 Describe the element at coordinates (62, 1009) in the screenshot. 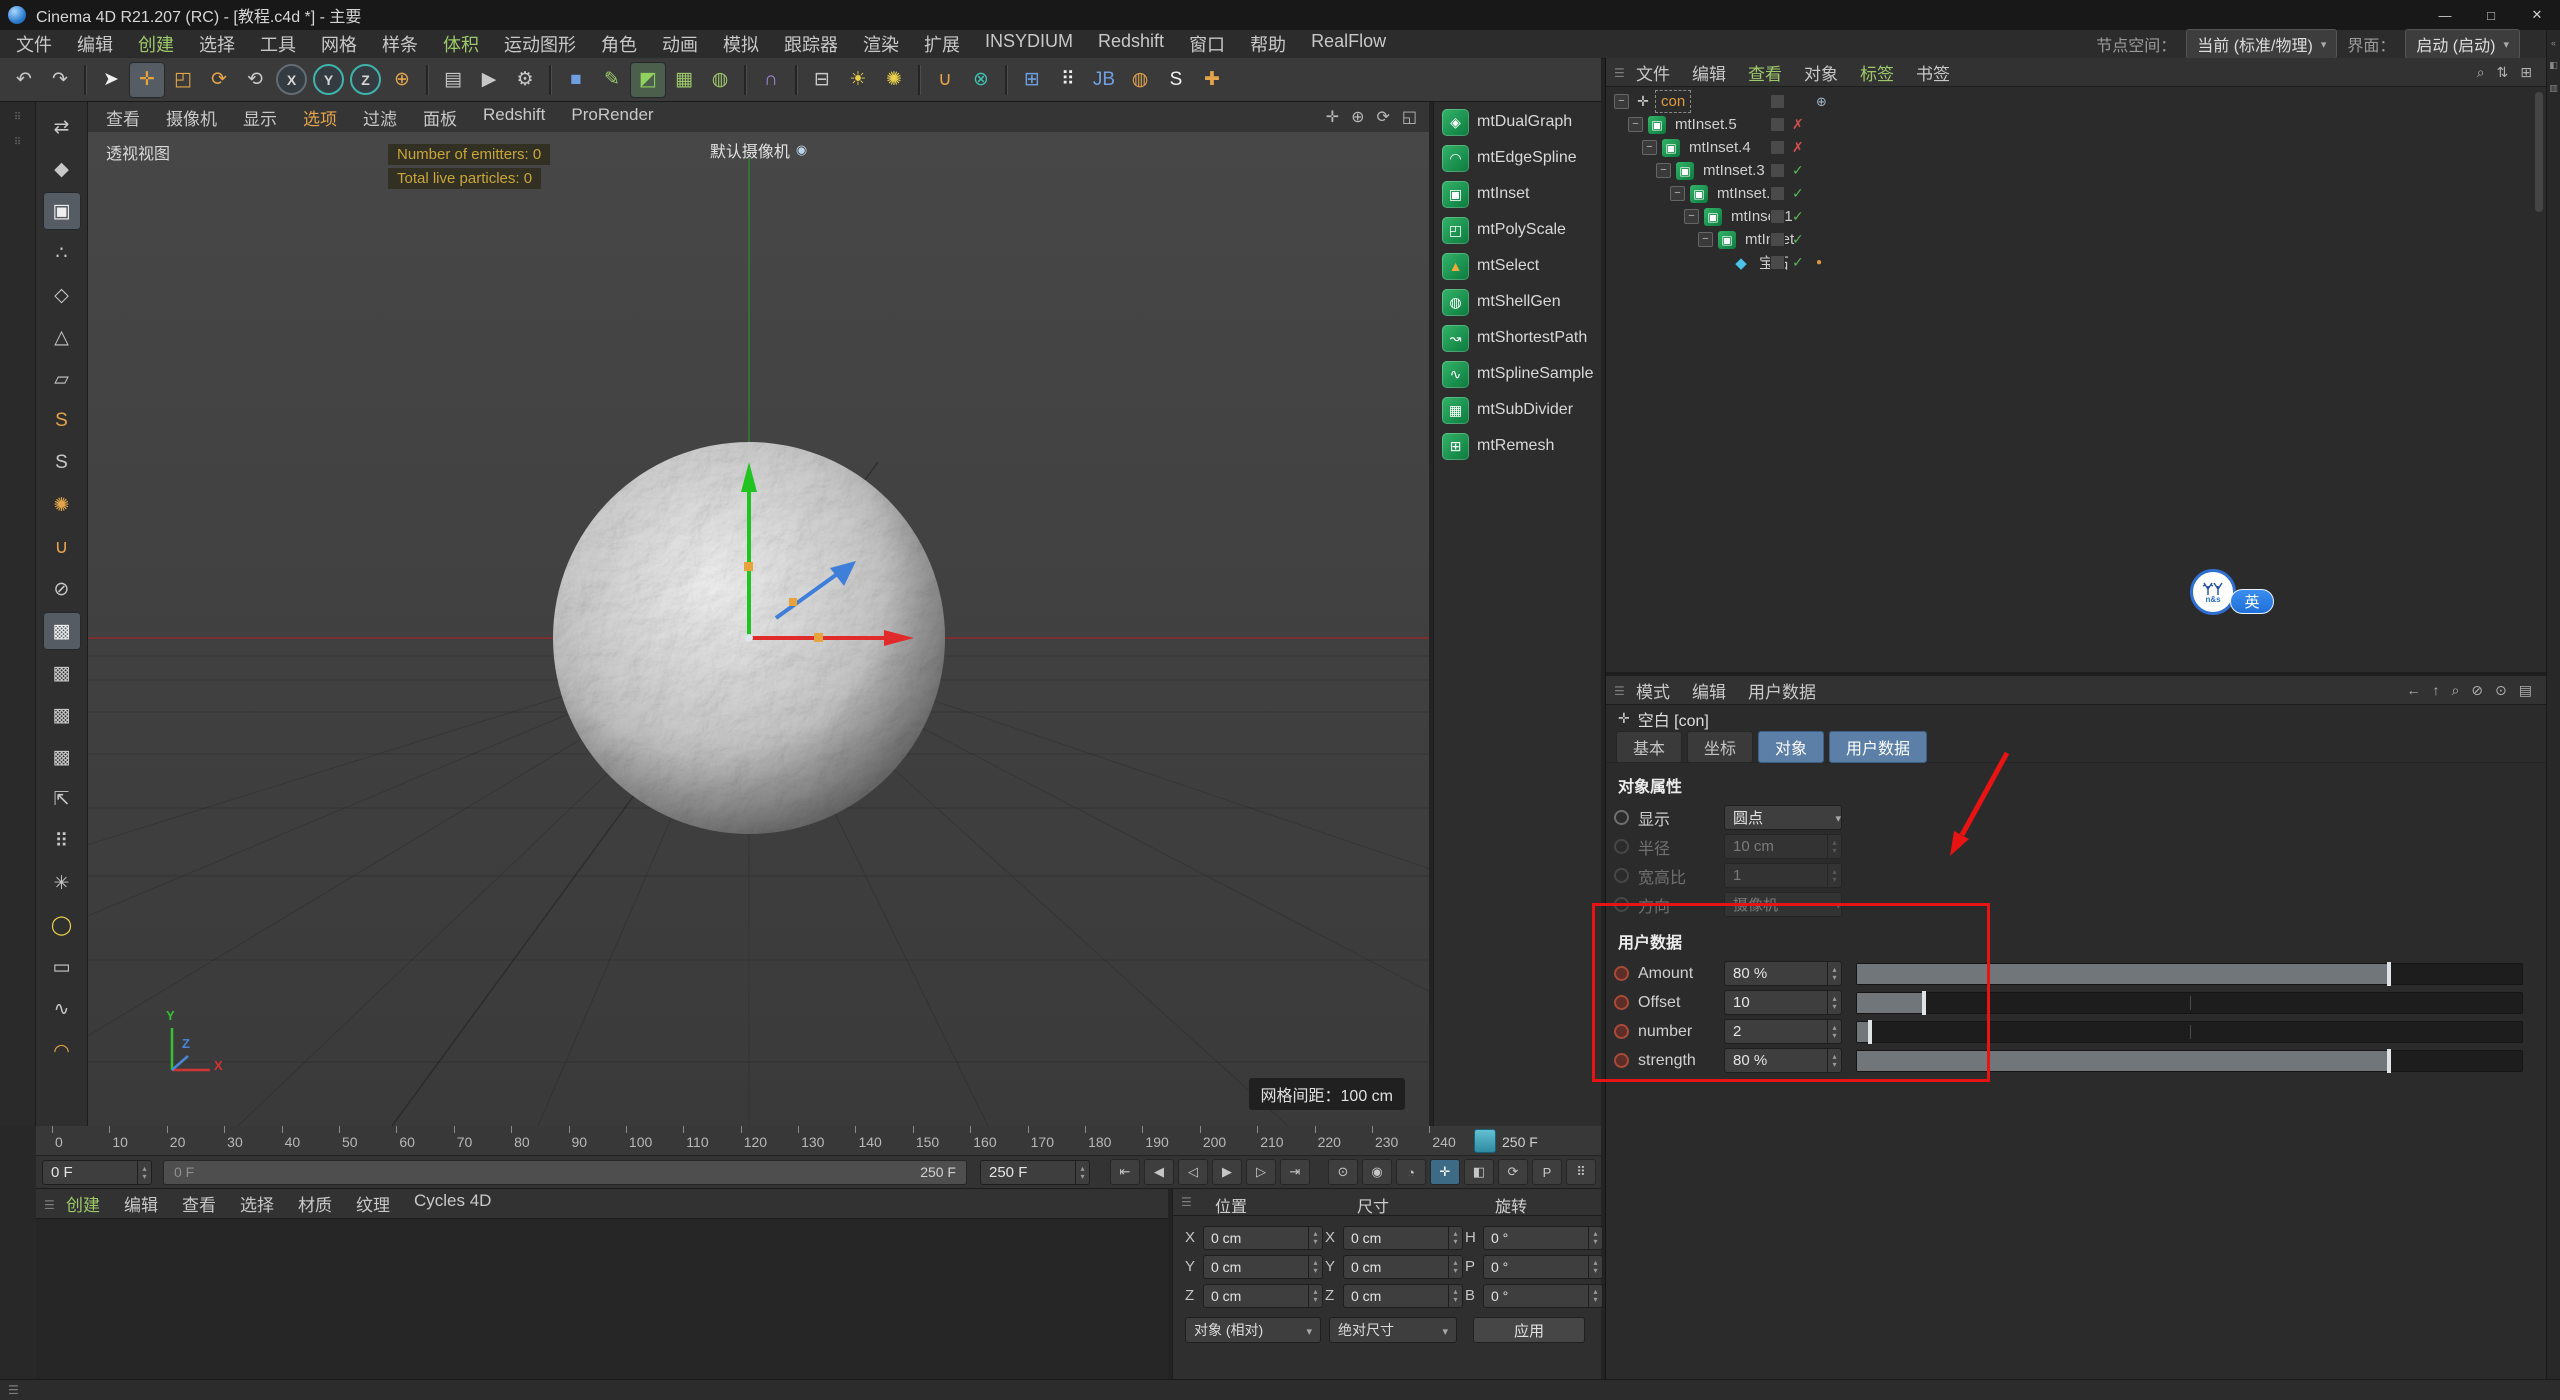

I see `lasso-select-icon: ∿` at that location.